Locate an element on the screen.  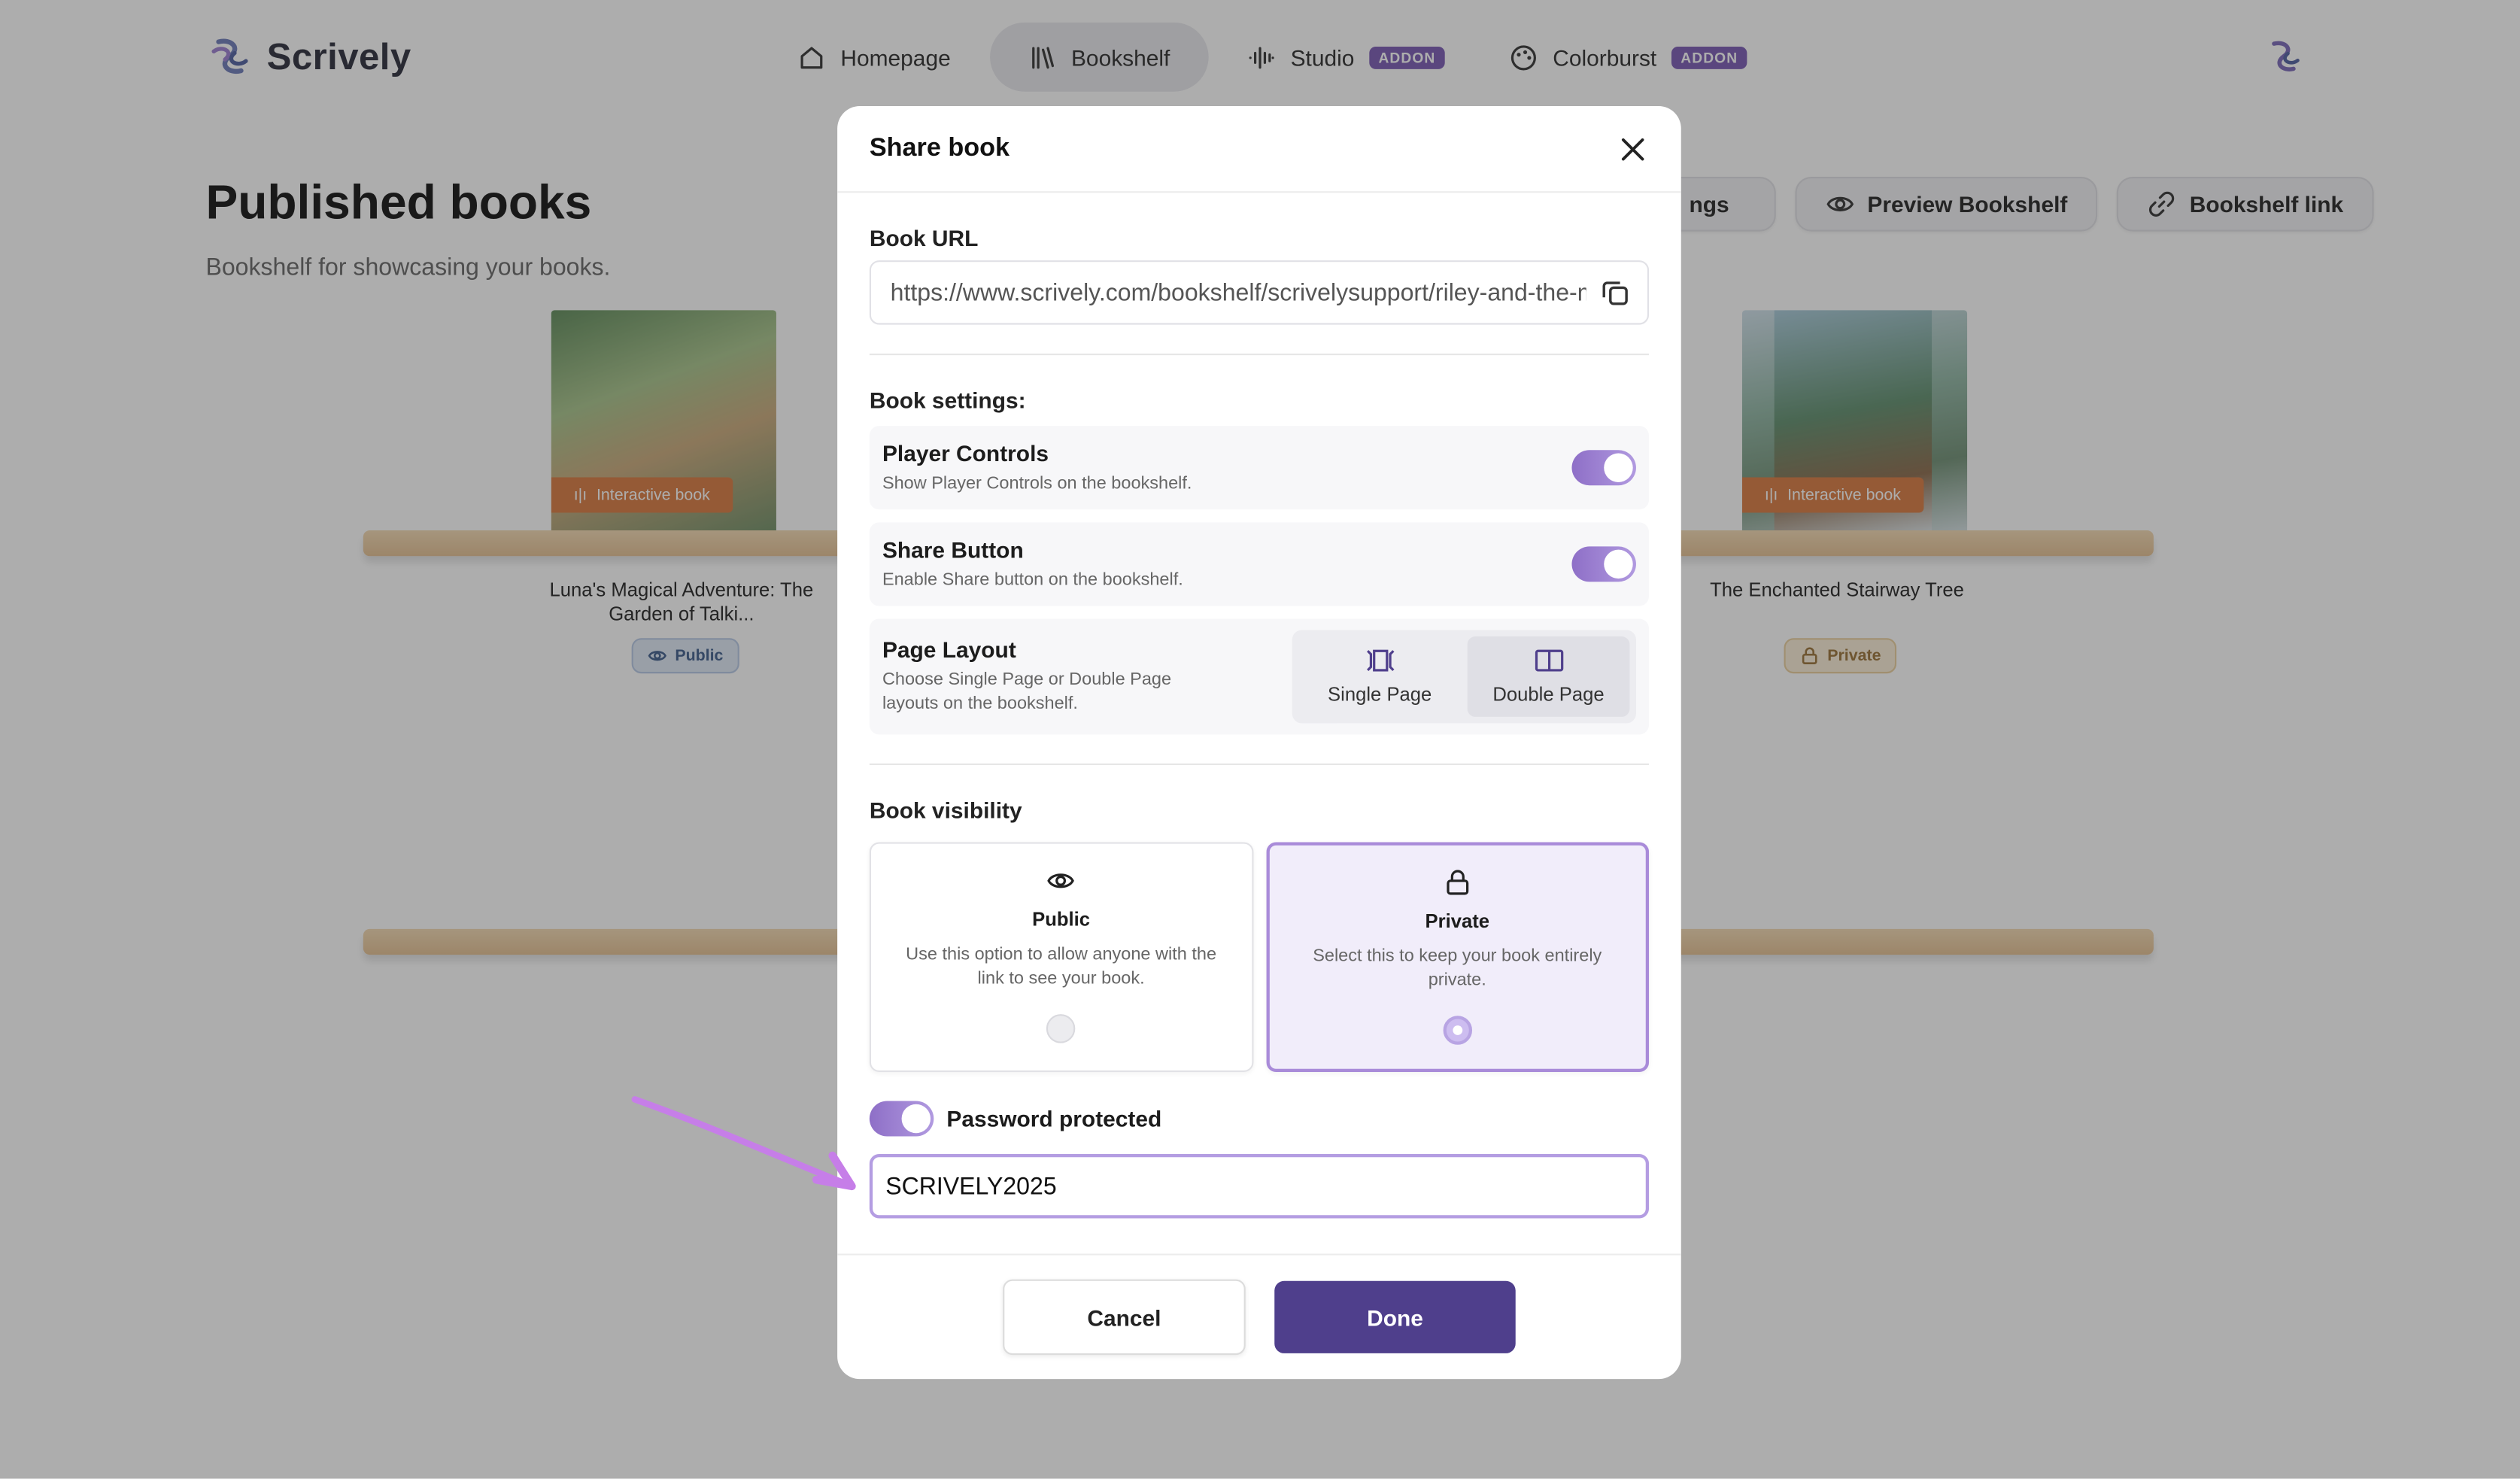
page-layout-name: Page Layout is located at coordinates (949, 649).